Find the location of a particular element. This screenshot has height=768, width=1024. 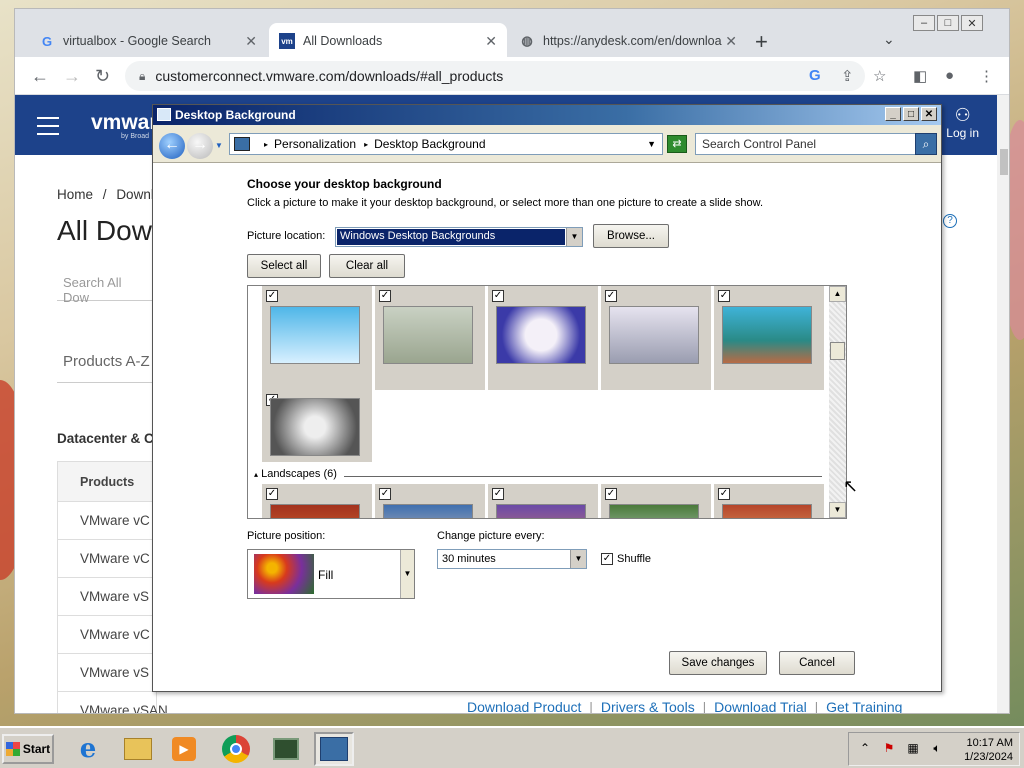

new-tab-button: + is located at coordinates (761, 42).